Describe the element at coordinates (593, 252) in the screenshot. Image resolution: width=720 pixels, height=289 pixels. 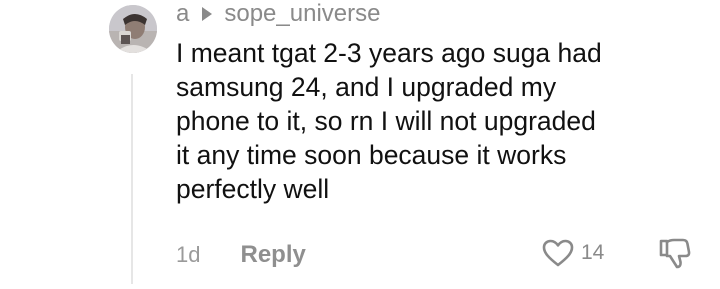
I see `like-count: 14` at that location.